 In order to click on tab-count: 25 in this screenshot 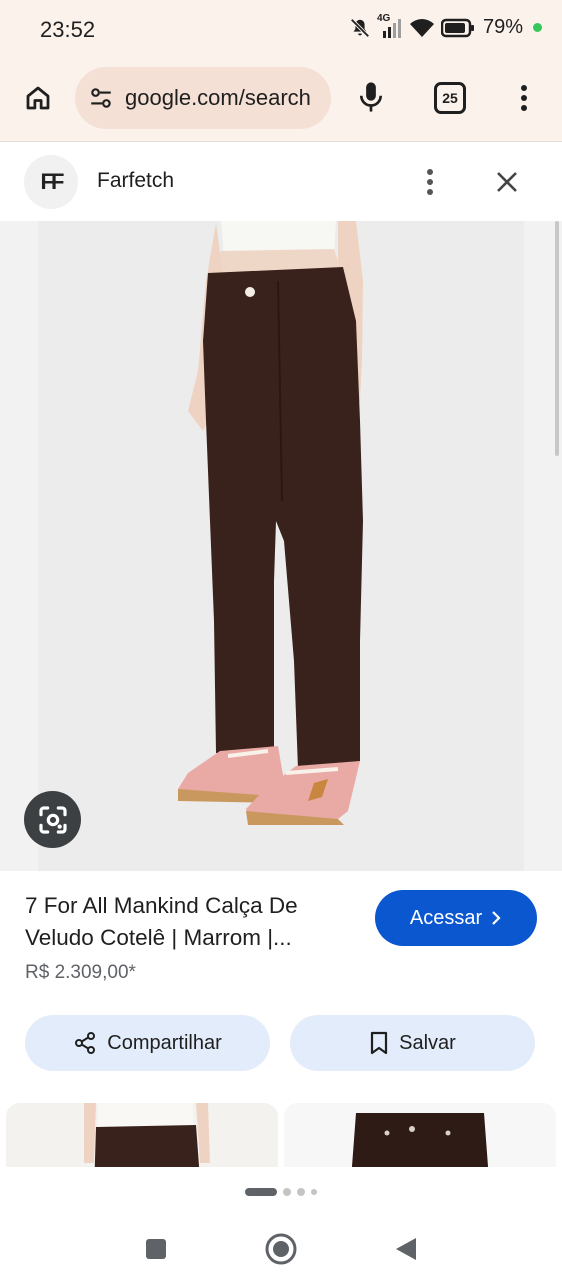, I will do `click(450, 98)`.